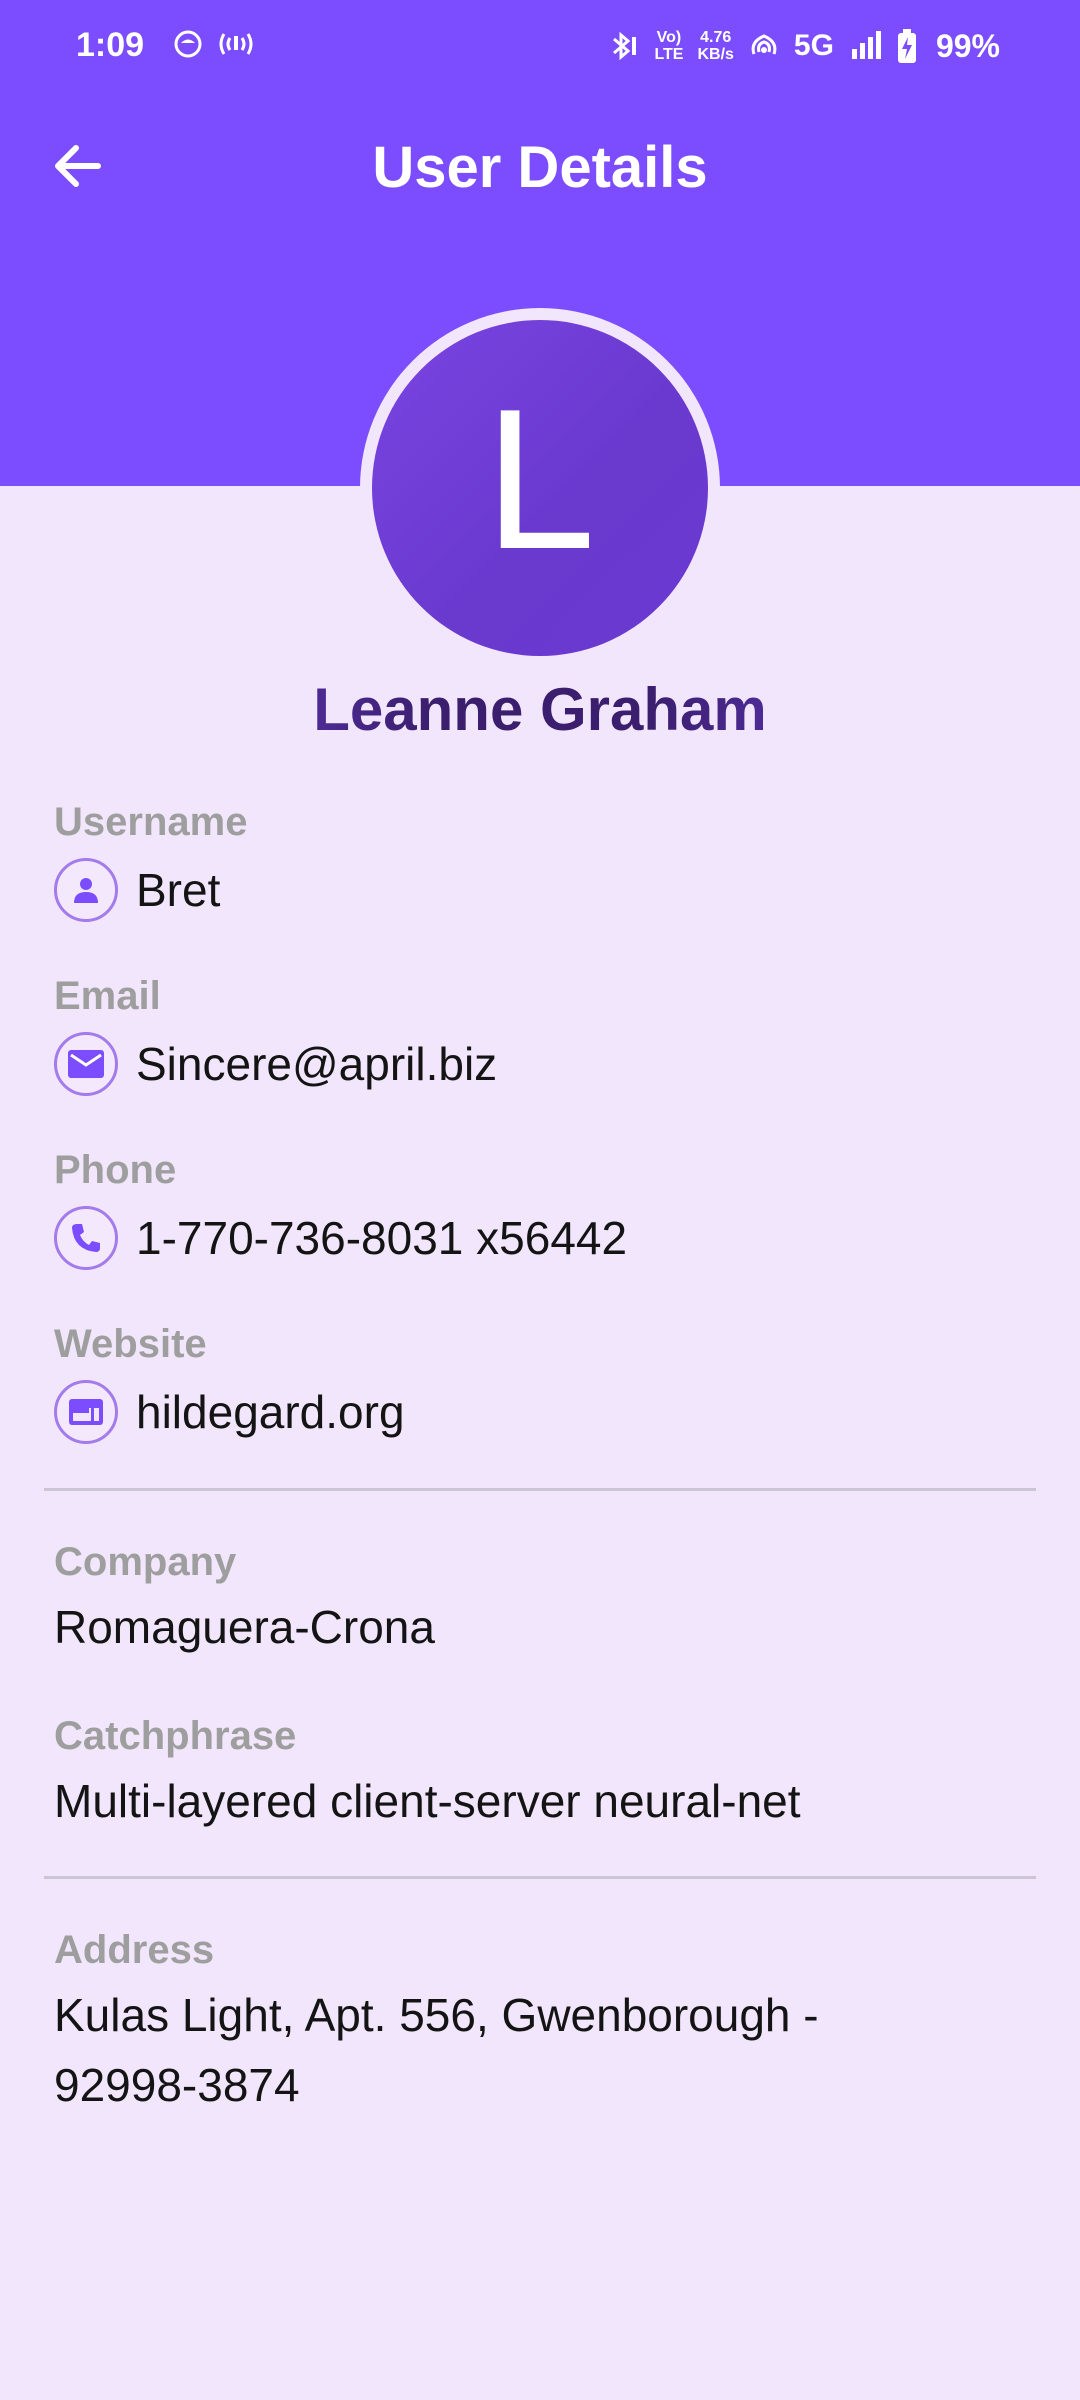  What do you see at coordinates (244, 1627) in the screenshot?
I see `company-value: Romaguera-Crona` at bounding box center [244, 1627].